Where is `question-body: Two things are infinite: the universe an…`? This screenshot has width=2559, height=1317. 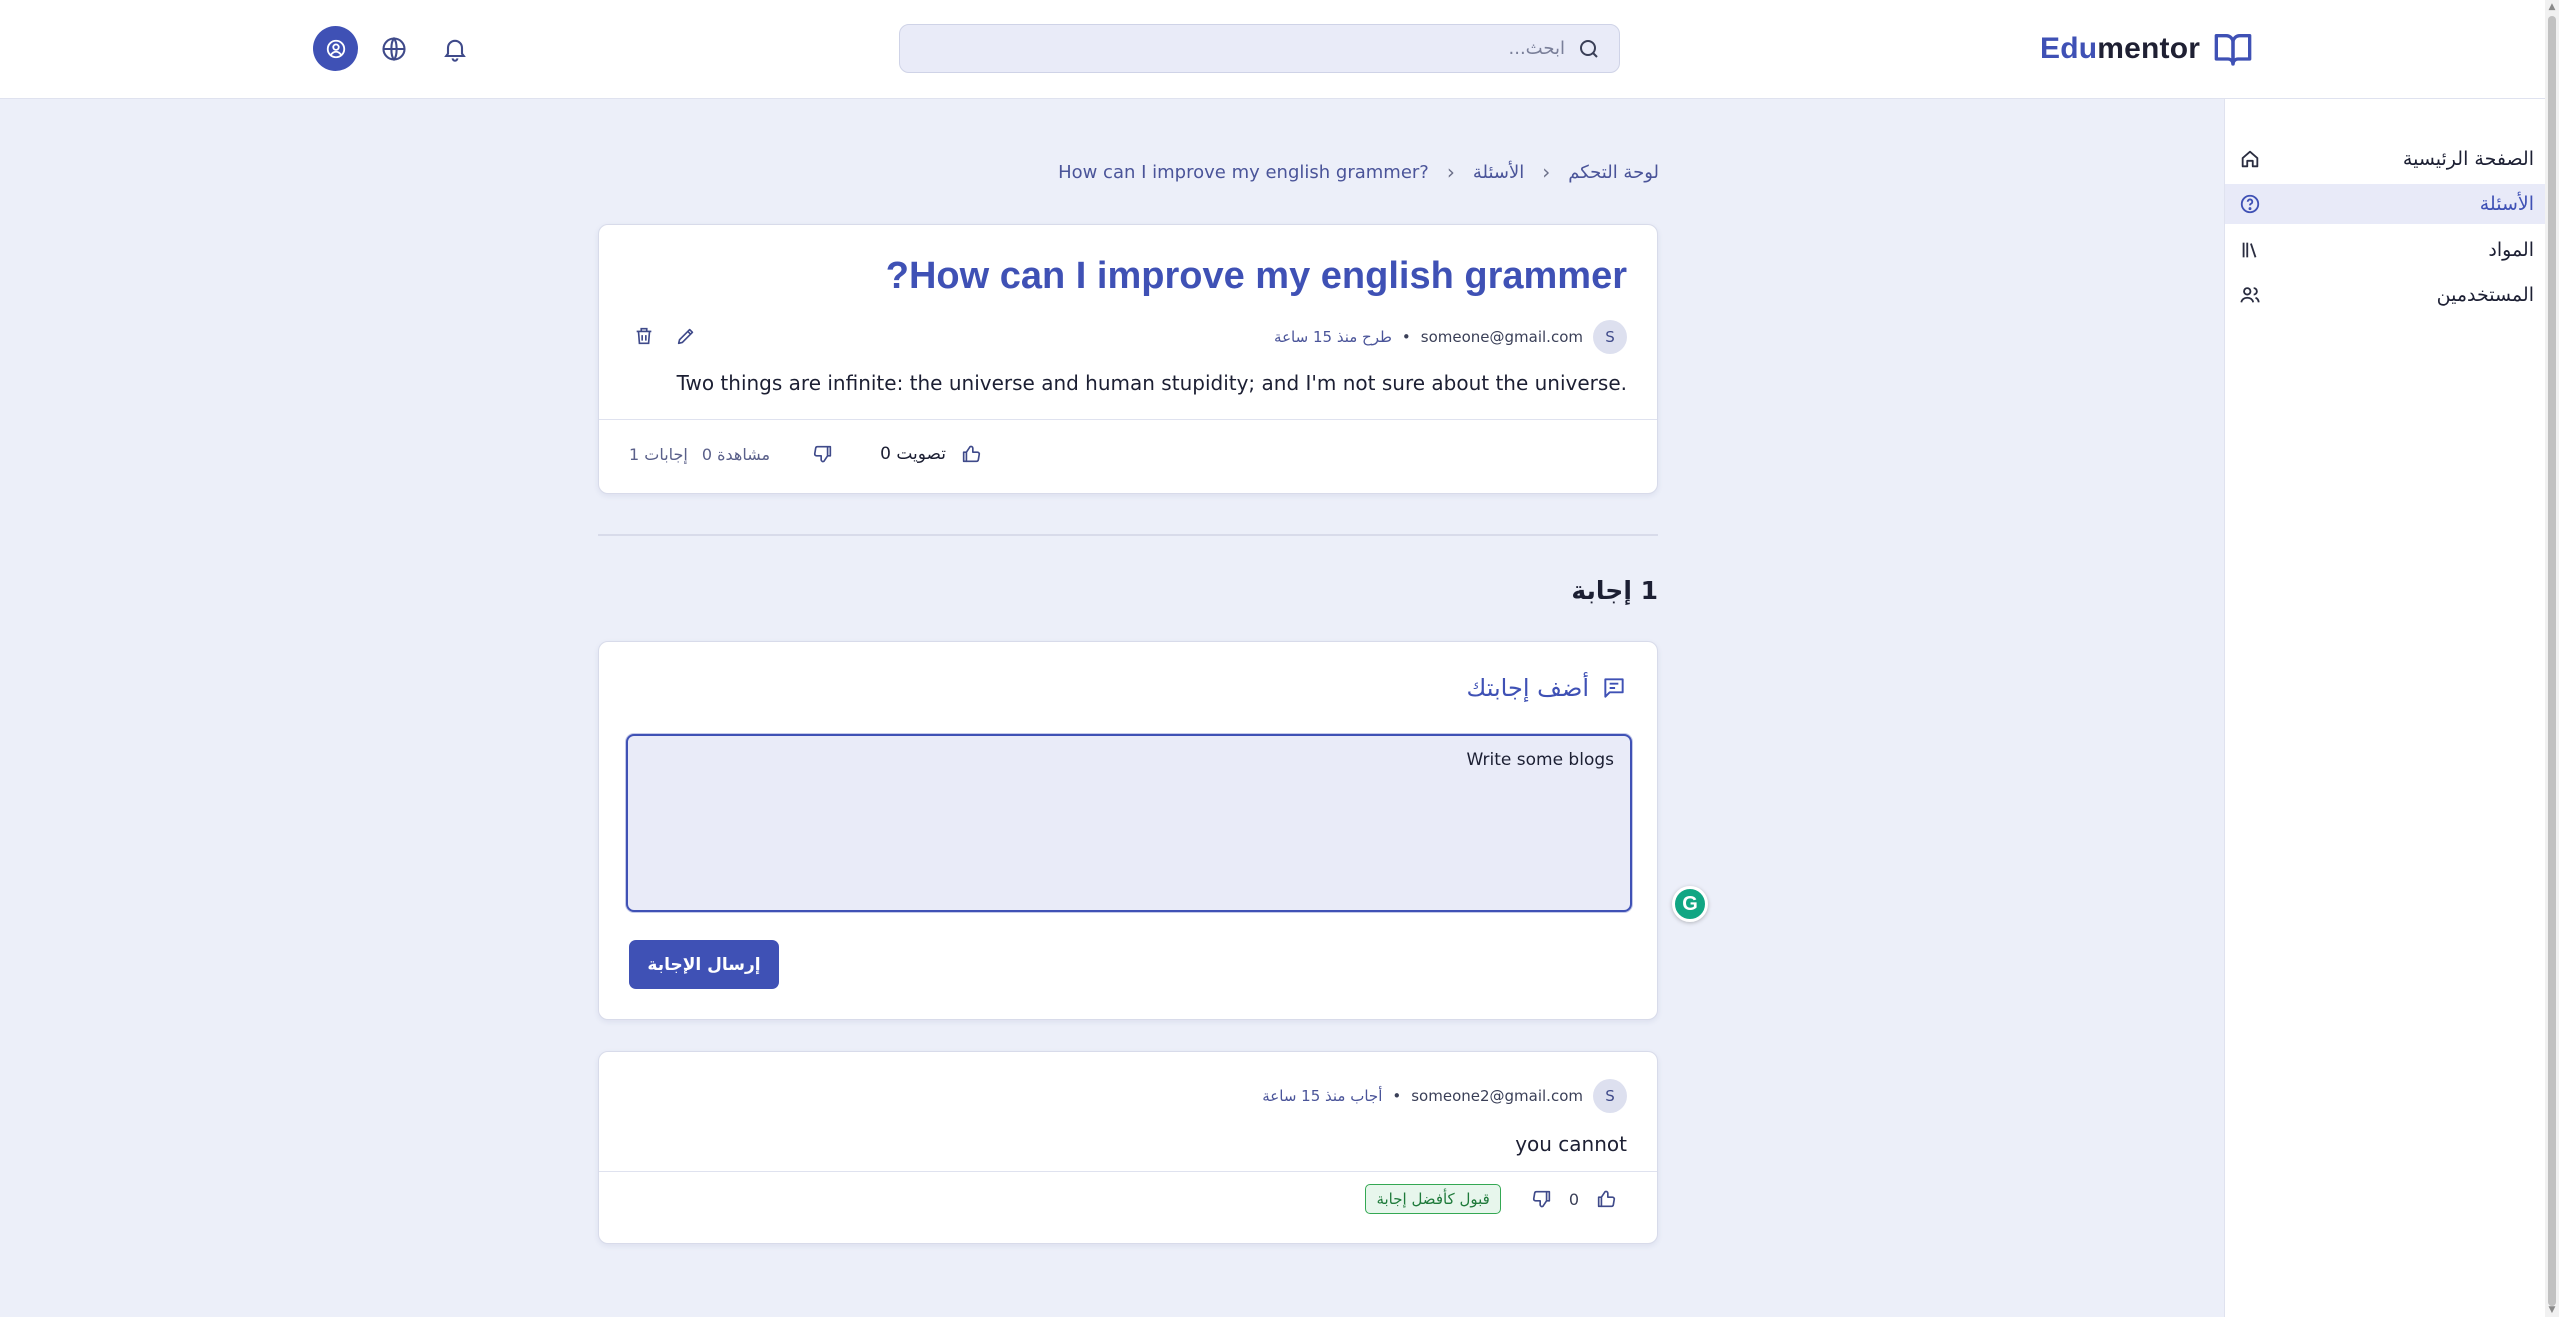
question-body: Two things are infinite: the universe an… is located at coordinates (1151, 383).